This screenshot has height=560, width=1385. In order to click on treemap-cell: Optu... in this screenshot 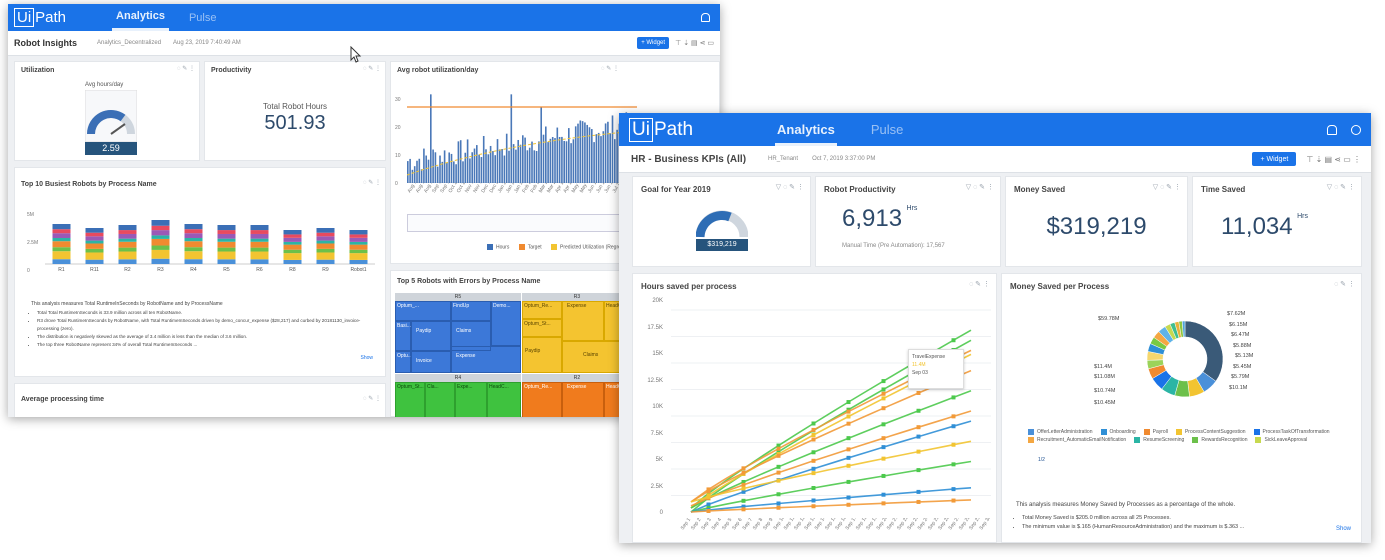, I will do `click(403, 362)`.